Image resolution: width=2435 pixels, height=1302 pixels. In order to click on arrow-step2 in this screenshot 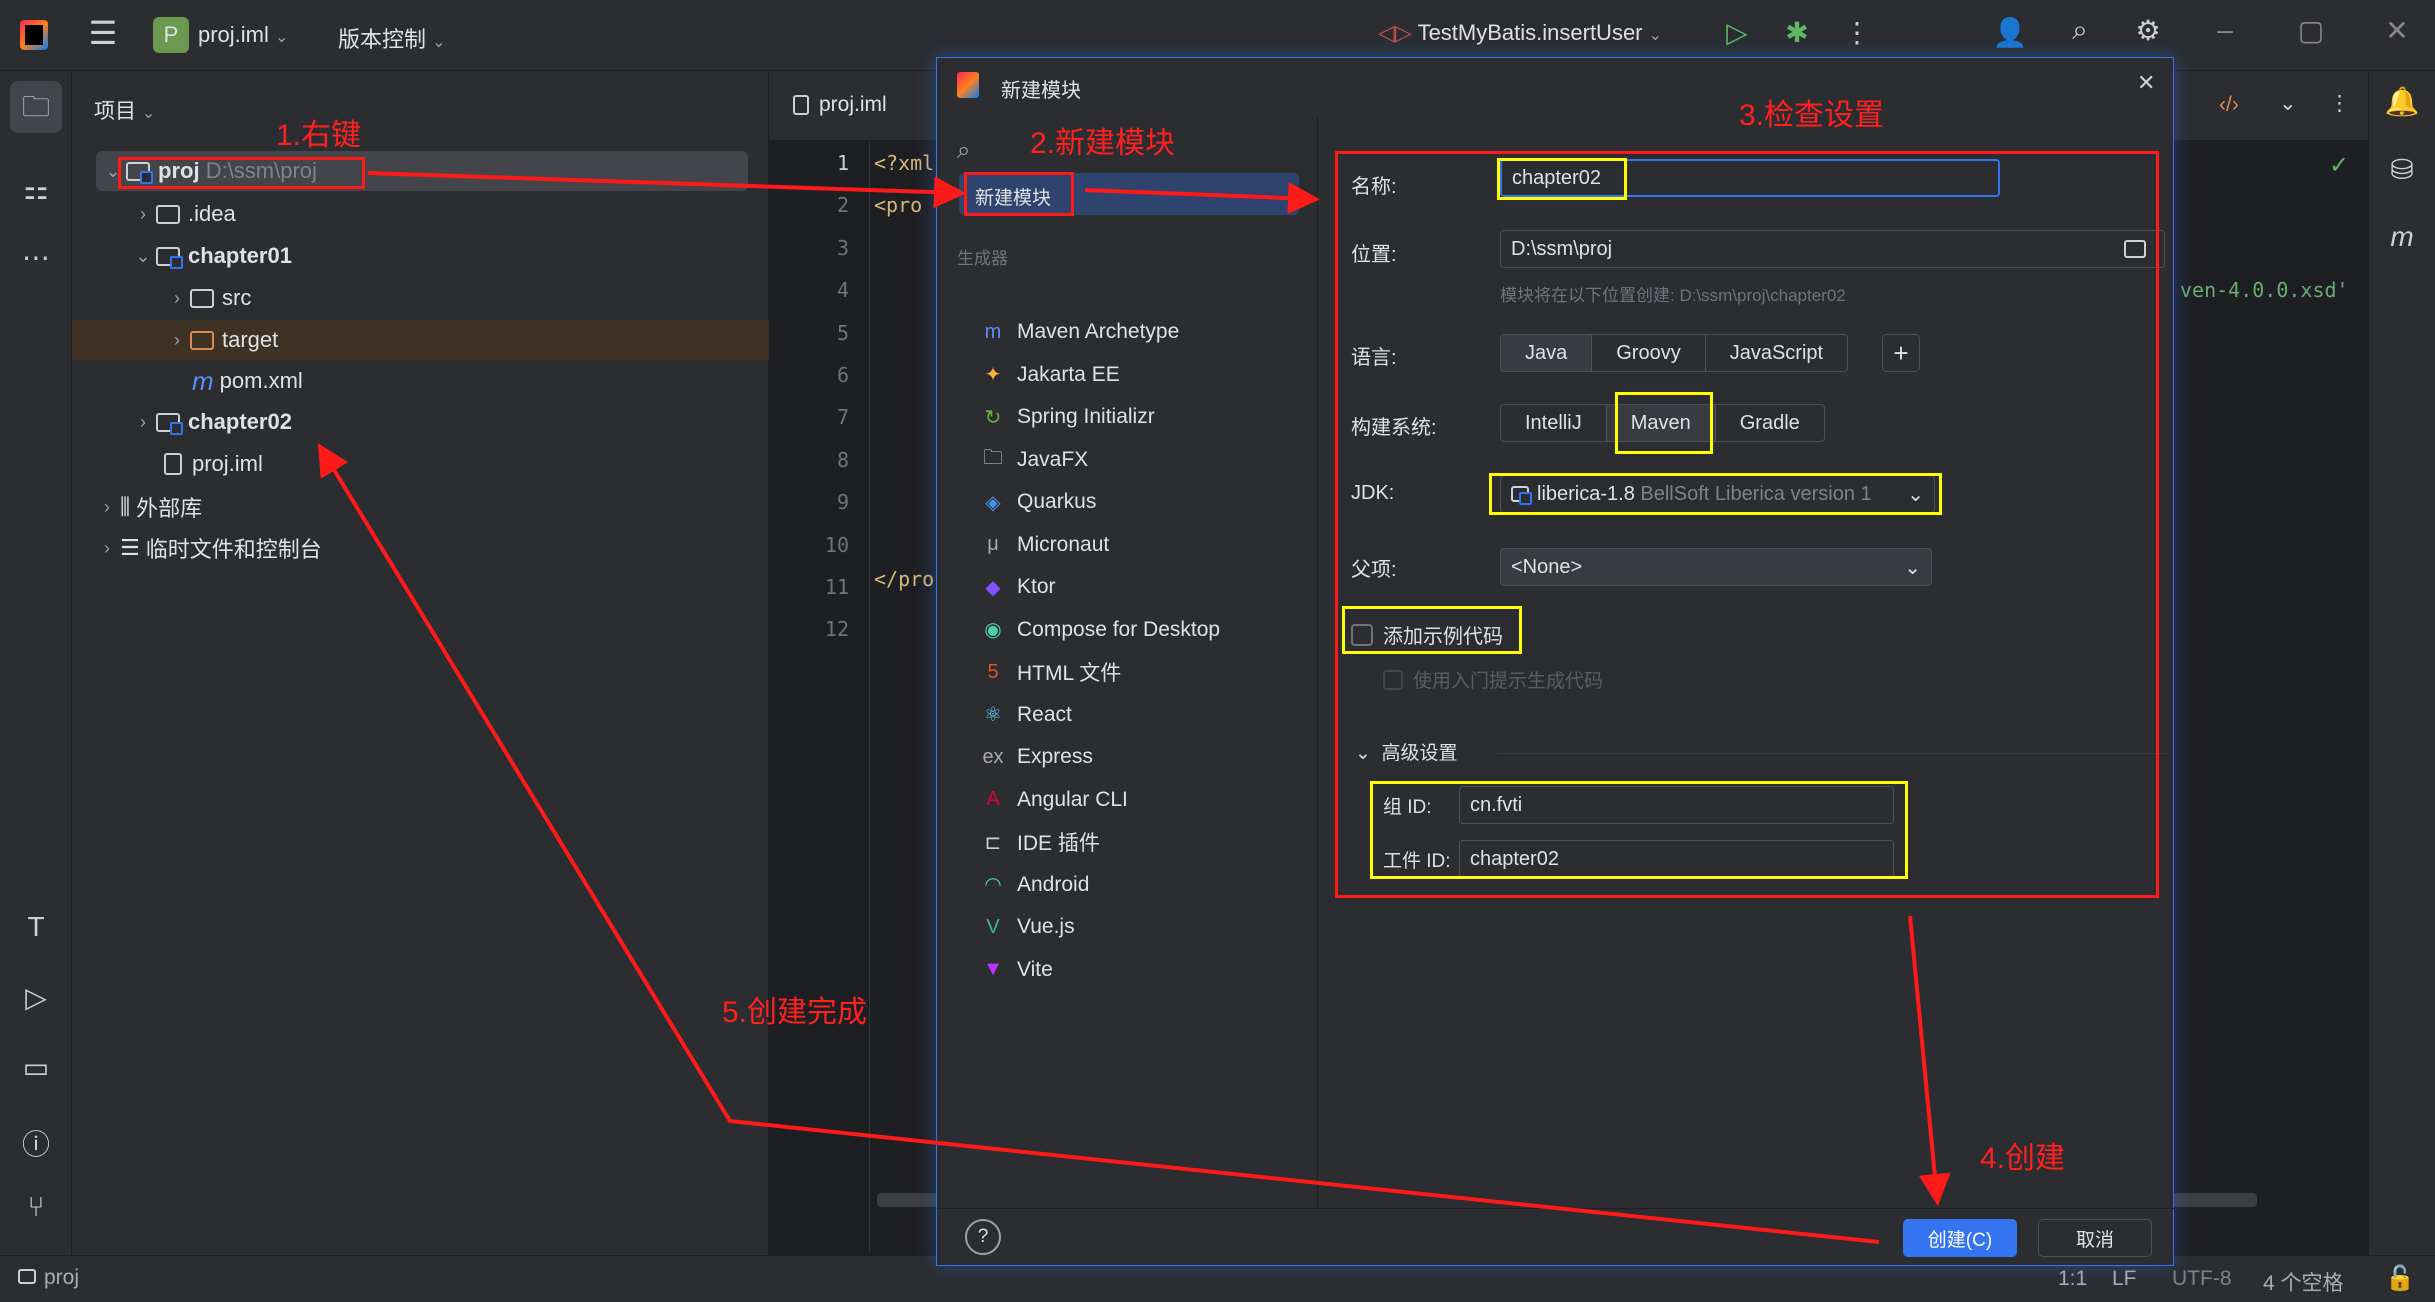, I will do `click(1202, 198)`.